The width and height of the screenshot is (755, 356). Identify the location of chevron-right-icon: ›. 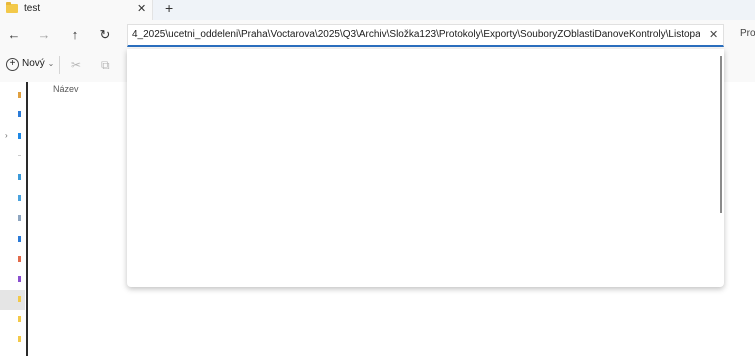
(6, 135).